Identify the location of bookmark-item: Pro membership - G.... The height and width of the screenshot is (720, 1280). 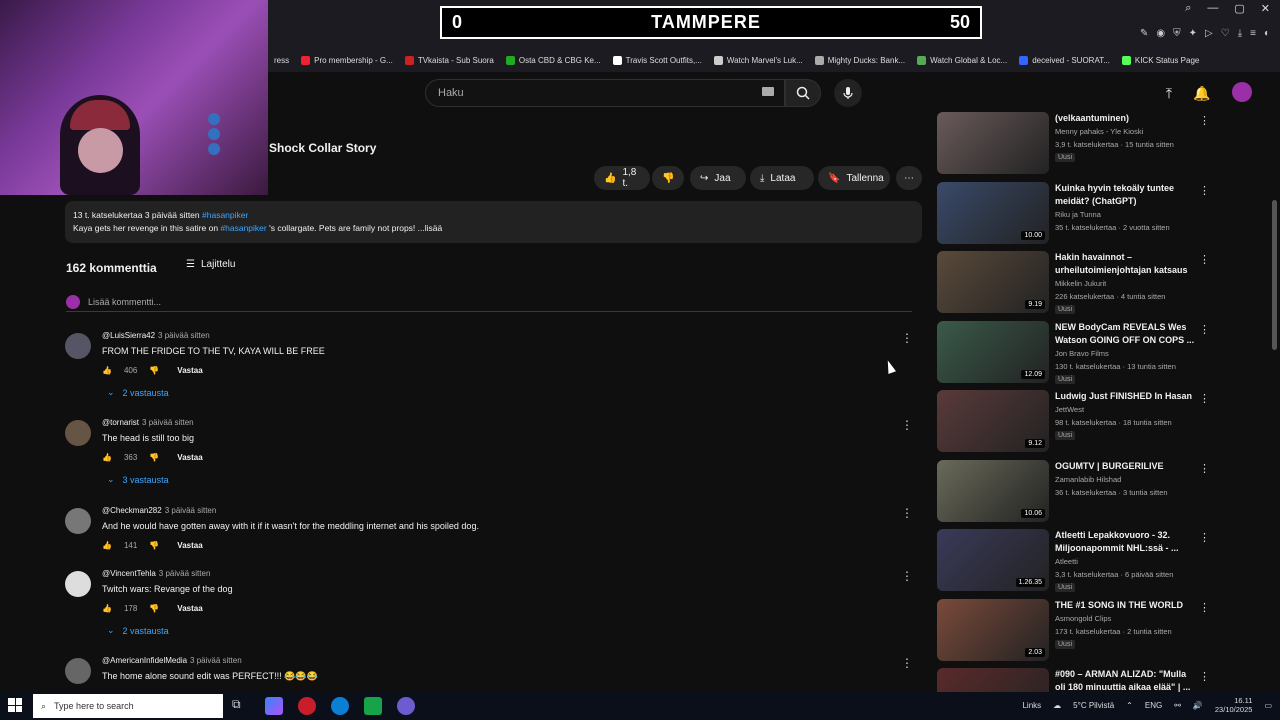
(347, 60).